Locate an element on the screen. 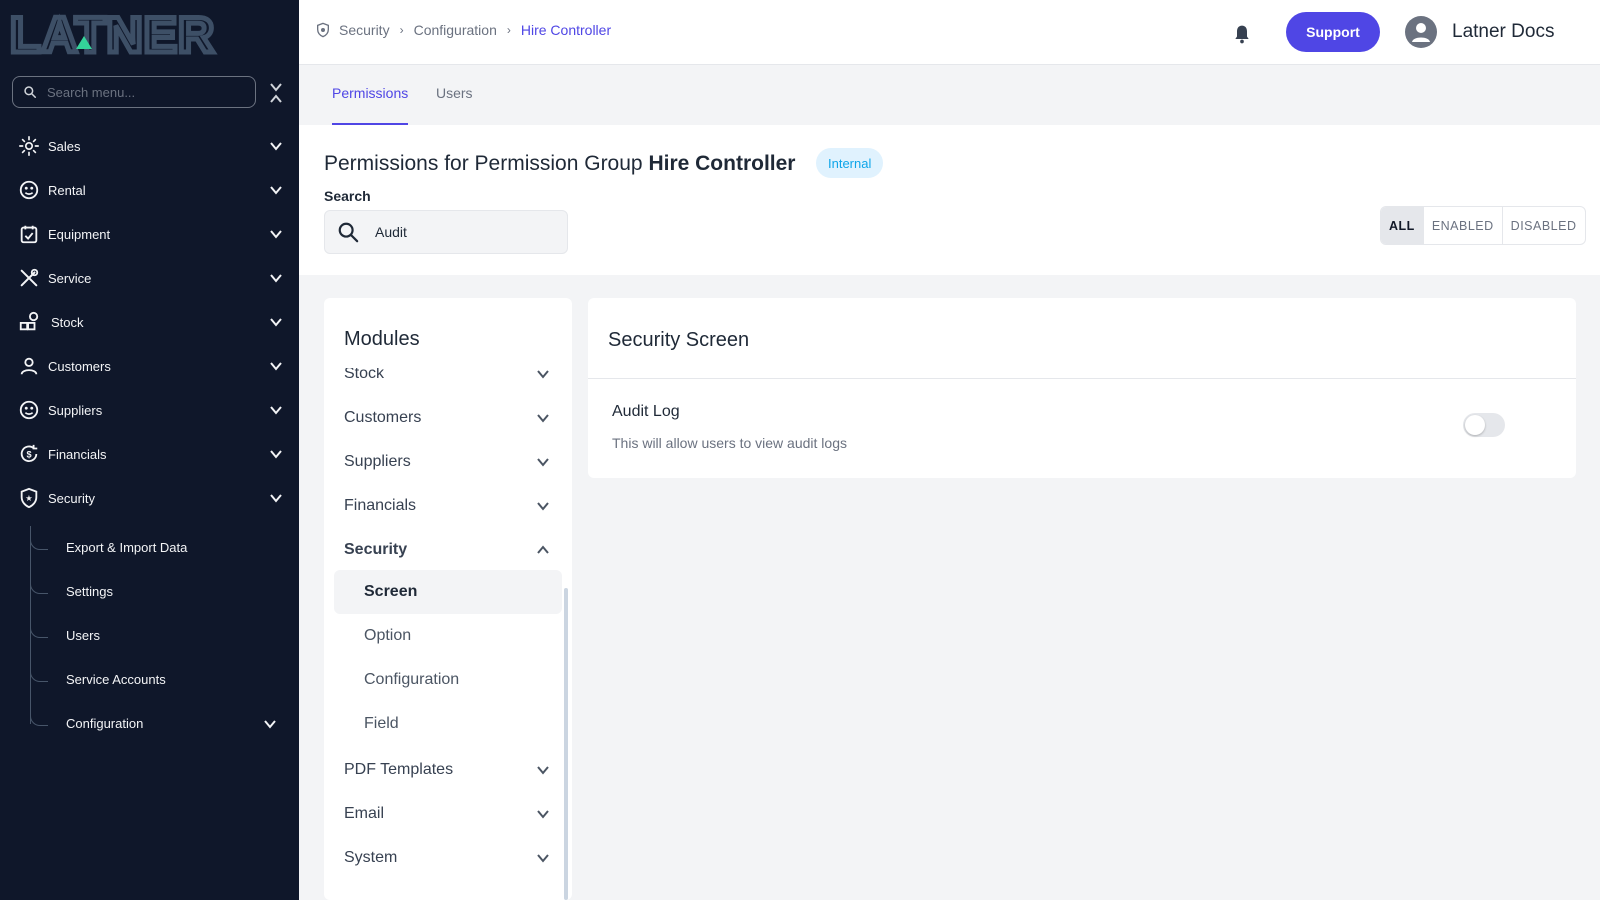  sales-icon is located at coordinates (29, 146).